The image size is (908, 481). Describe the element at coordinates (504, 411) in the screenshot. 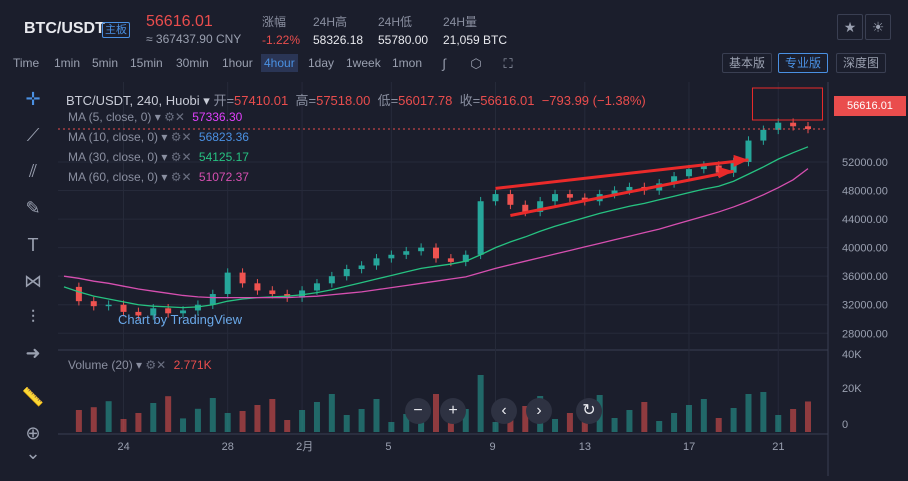

I see `scroll-left-button: ‹` at that location.